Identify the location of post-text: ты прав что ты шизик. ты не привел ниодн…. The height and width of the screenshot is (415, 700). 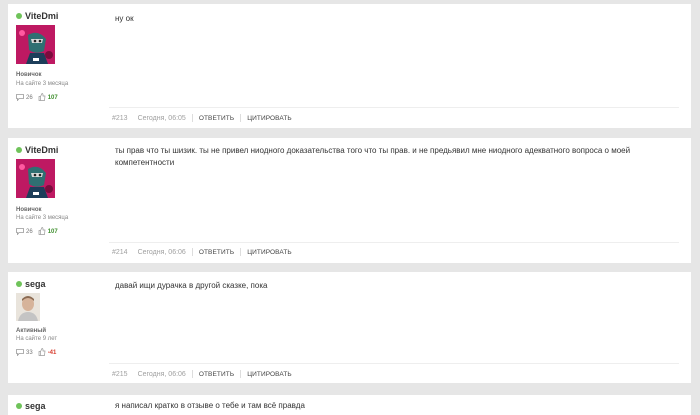
(373, 156).